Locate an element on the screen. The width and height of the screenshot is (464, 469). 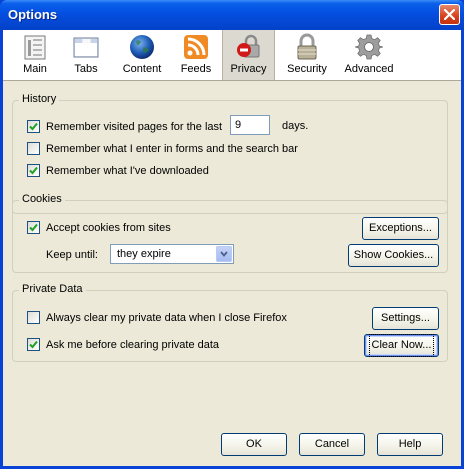
history-group-title: History is located at coordinates (39, 99).